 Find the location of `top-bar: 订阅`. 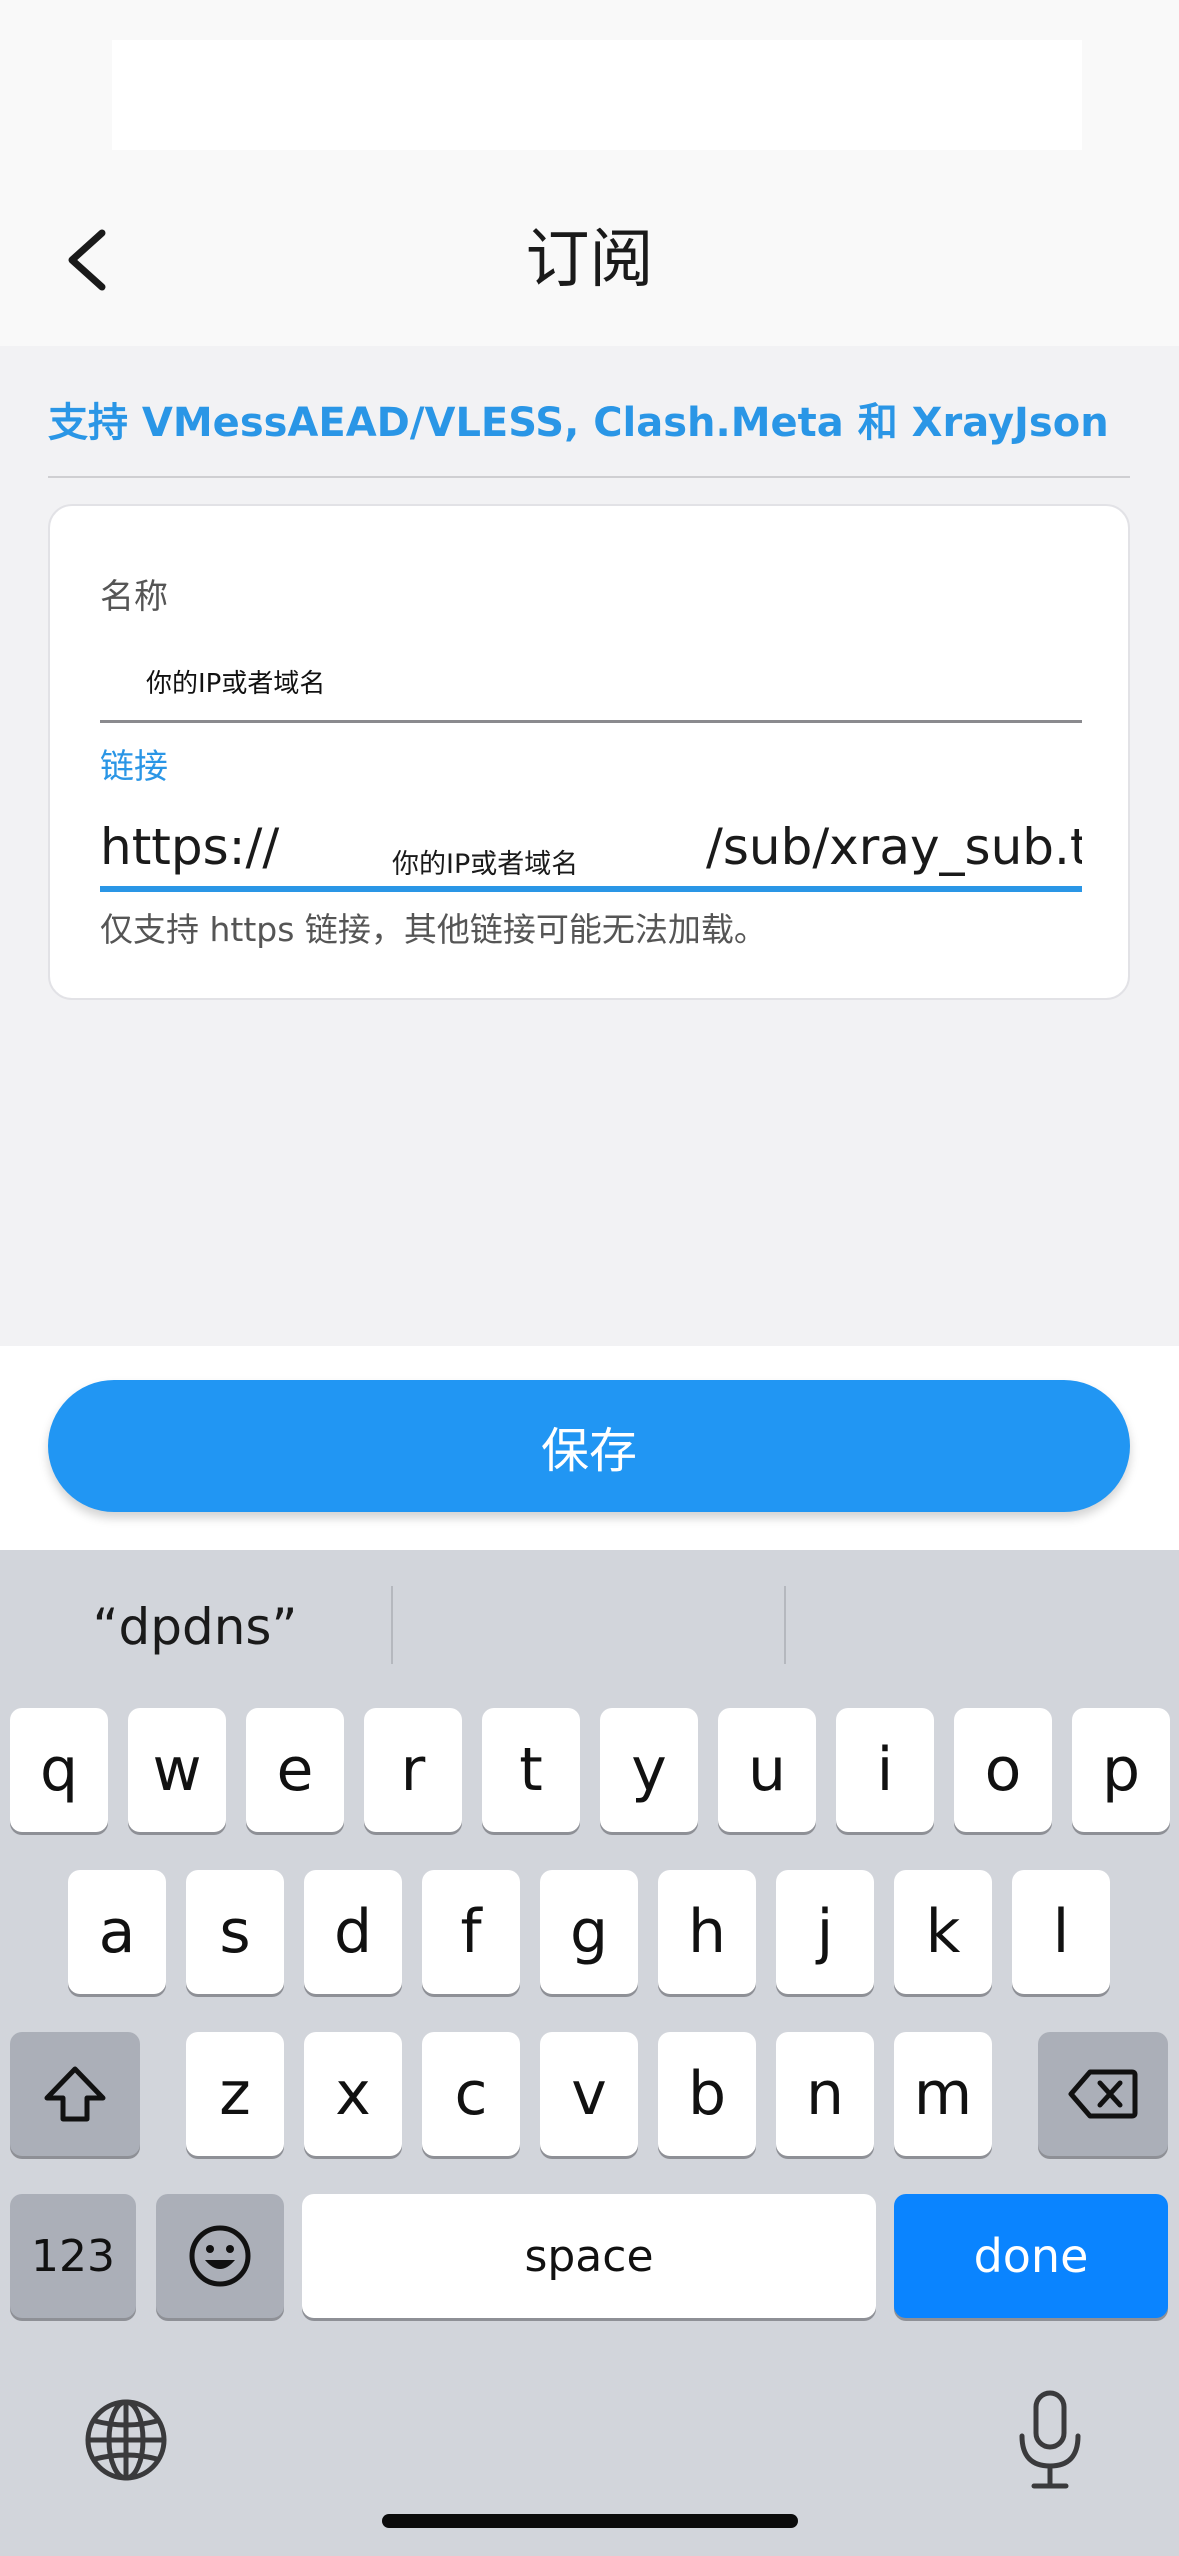

top-bar: 订阅 is located at coordinates (589, 173).